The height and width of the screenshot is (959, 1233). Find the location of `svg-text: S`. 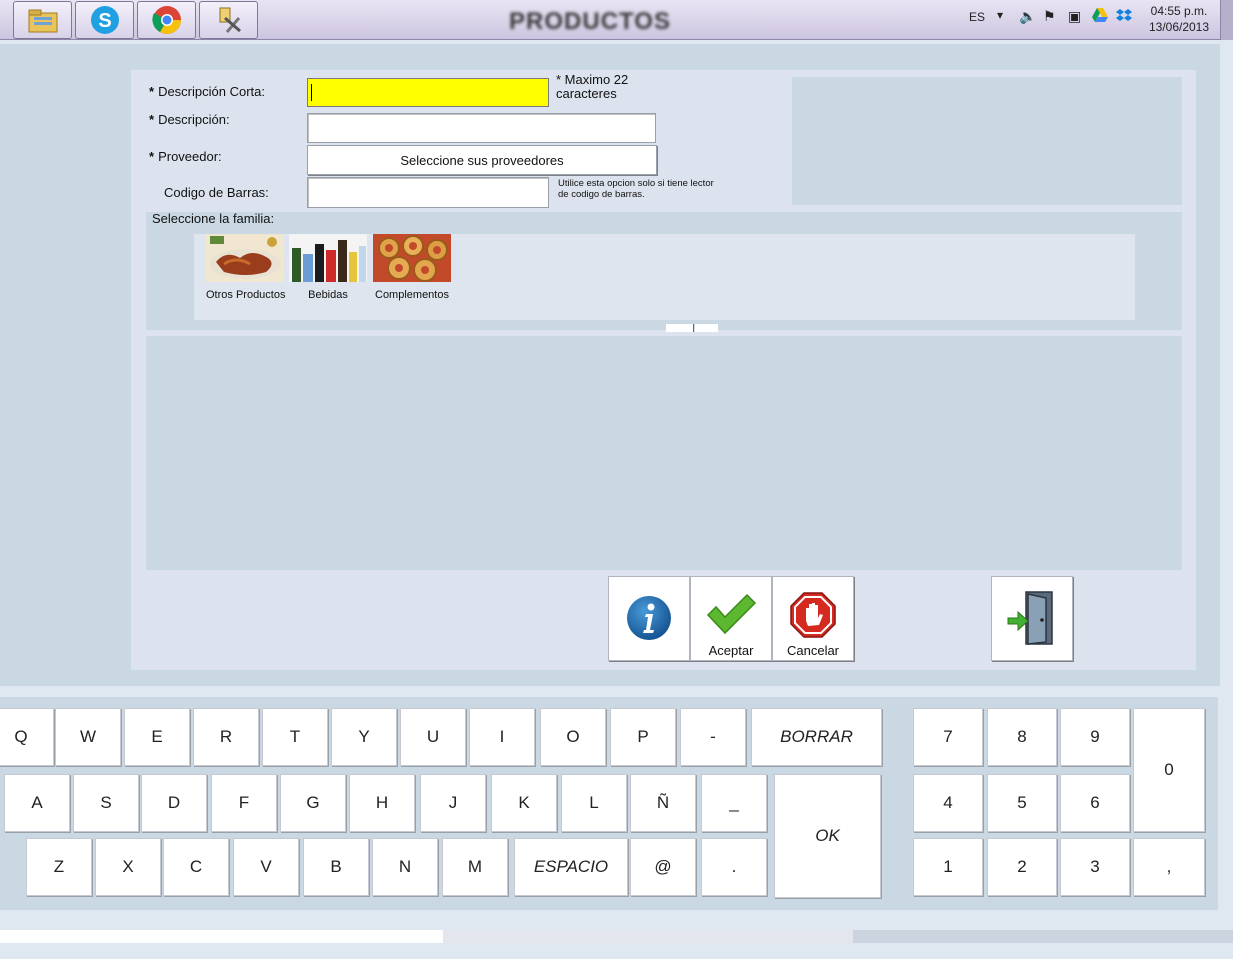

svg-text: S is located at coordinates (104, 21).